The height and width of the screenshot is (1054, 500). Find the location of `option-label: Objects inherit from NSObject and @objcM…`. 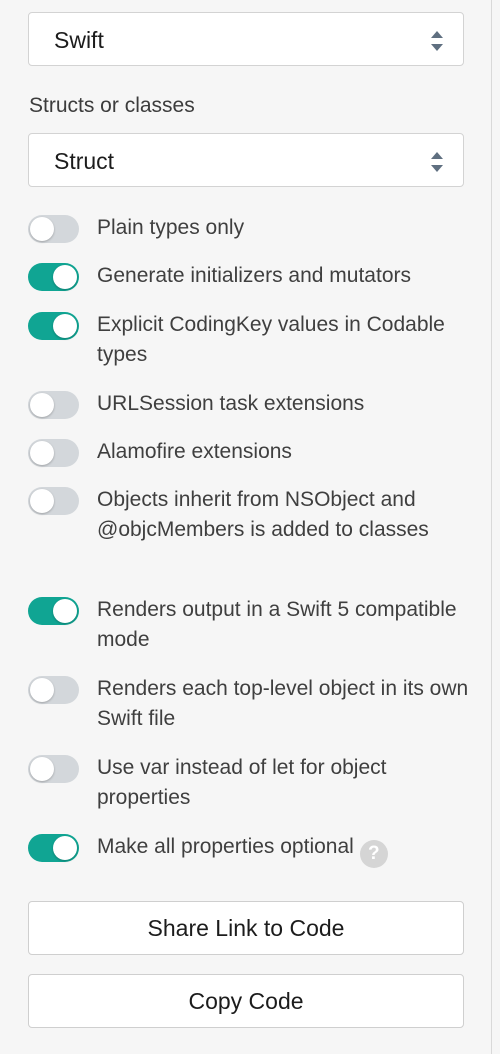

option-label: Objects inherit from NSObject and @objcM… is located at coordinates (263, 514).